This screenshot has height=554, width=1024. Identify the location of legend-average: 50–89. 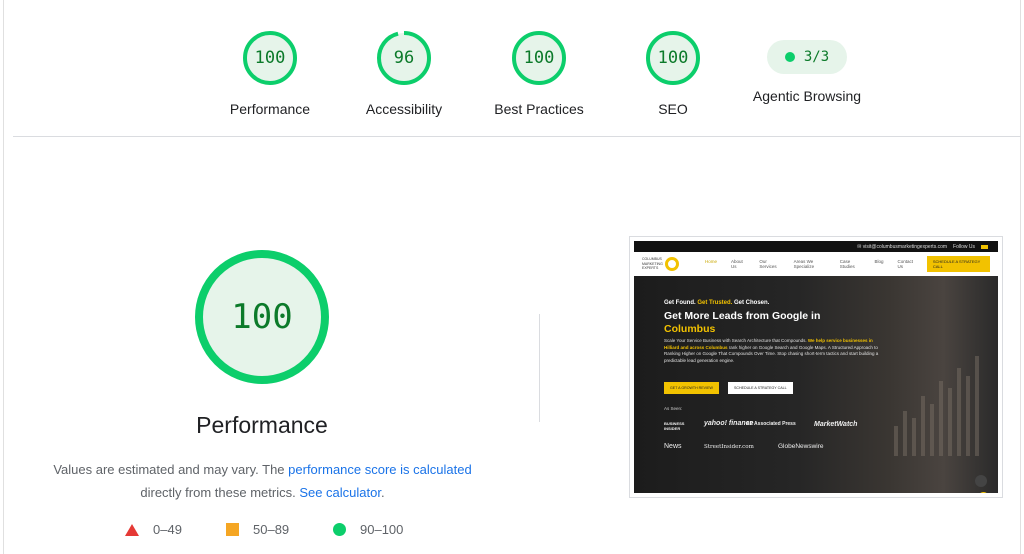
(257, 529).